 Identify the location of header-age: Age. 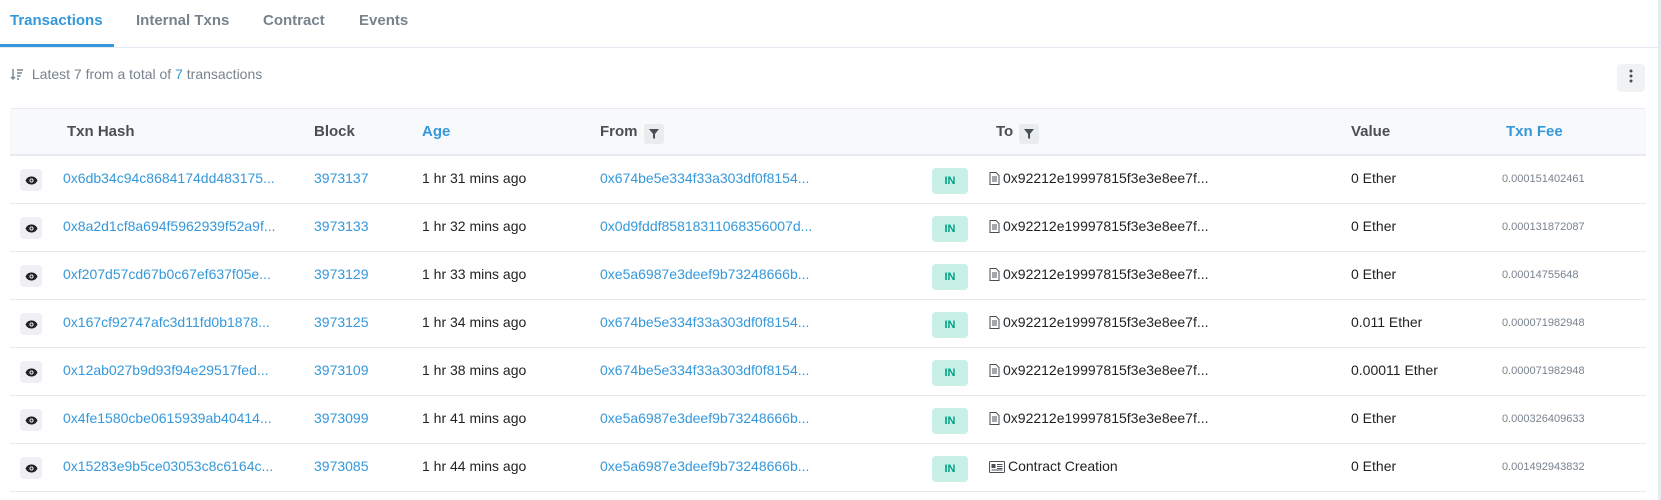
(436, 131).